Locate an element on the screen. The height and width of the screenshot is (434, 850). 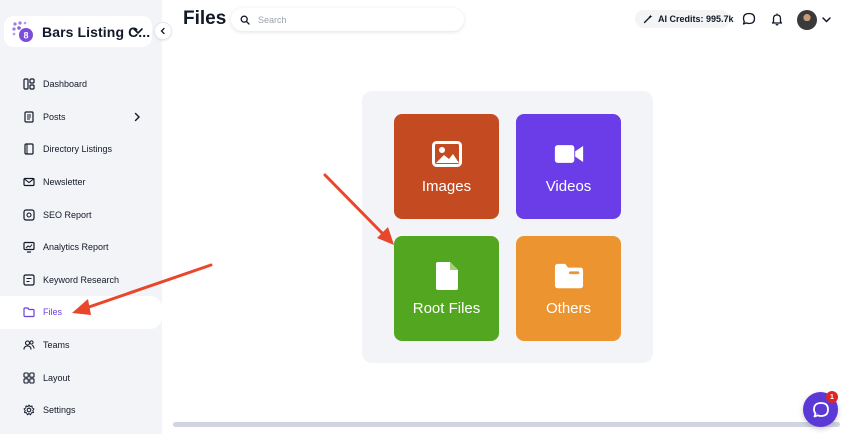
tile-label: Videos is located at coordinates (568, 186).